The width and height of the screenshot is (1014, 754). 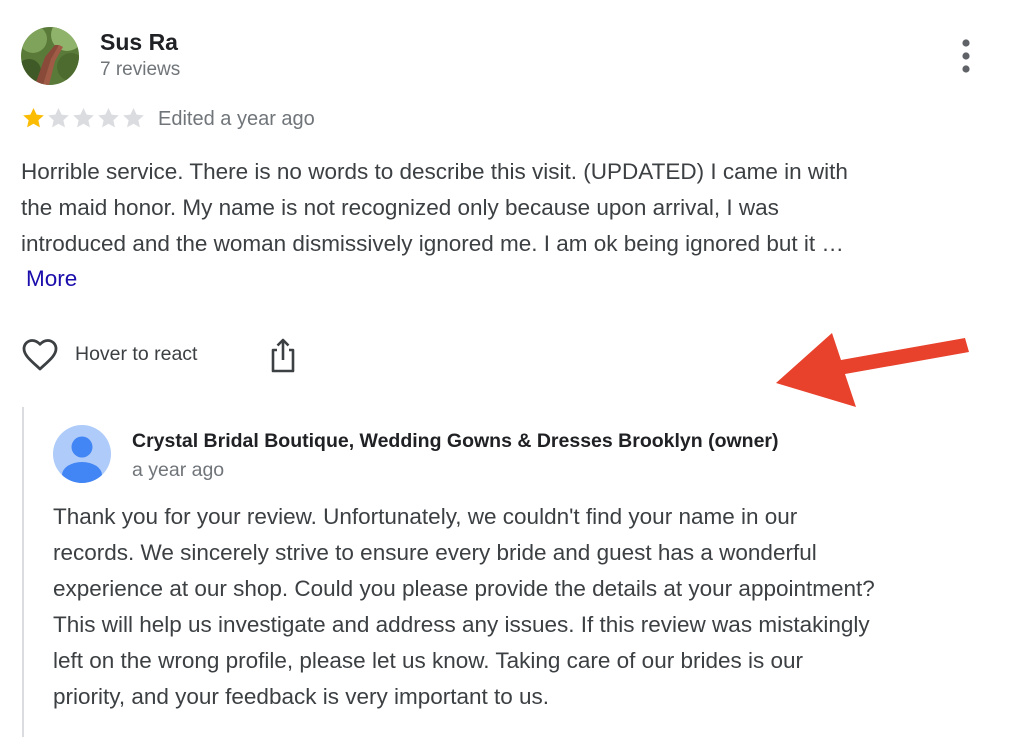 I want to click on reviewer-name: Sus Ra, so click(x=139, y=42).